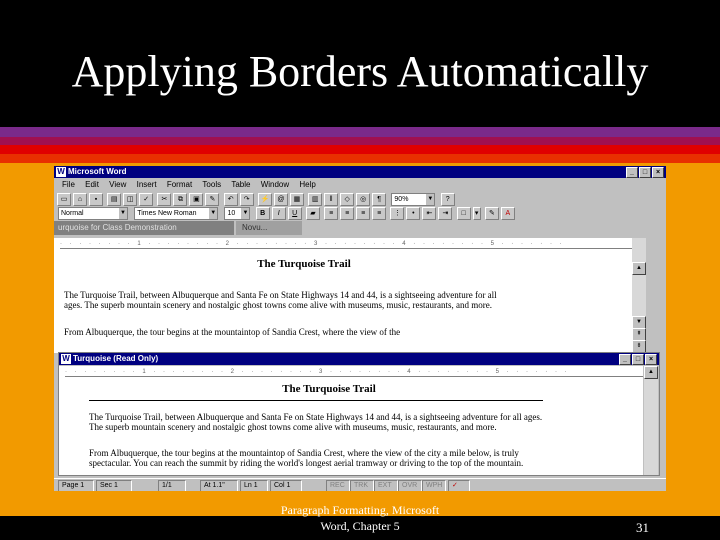 The height and width of the screenshot is (540, 720). Describe the element at coordinates (359, 359) in the screenshot. I see `read-only-titlebar: W Turquoise (Read Only) _ □ ×` at that location.